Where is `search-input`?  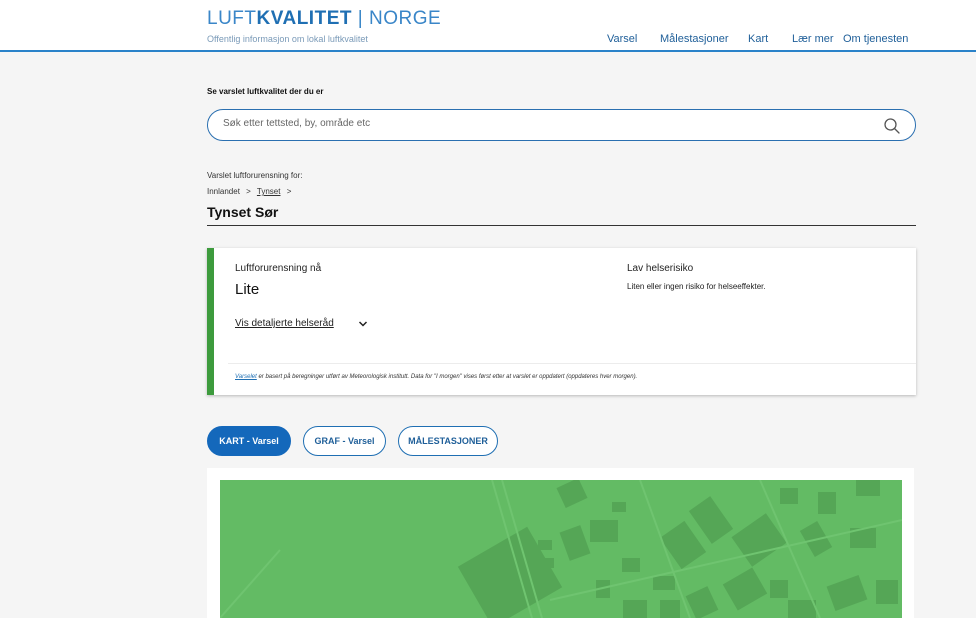 search-input is located at coordinates (543, 123).